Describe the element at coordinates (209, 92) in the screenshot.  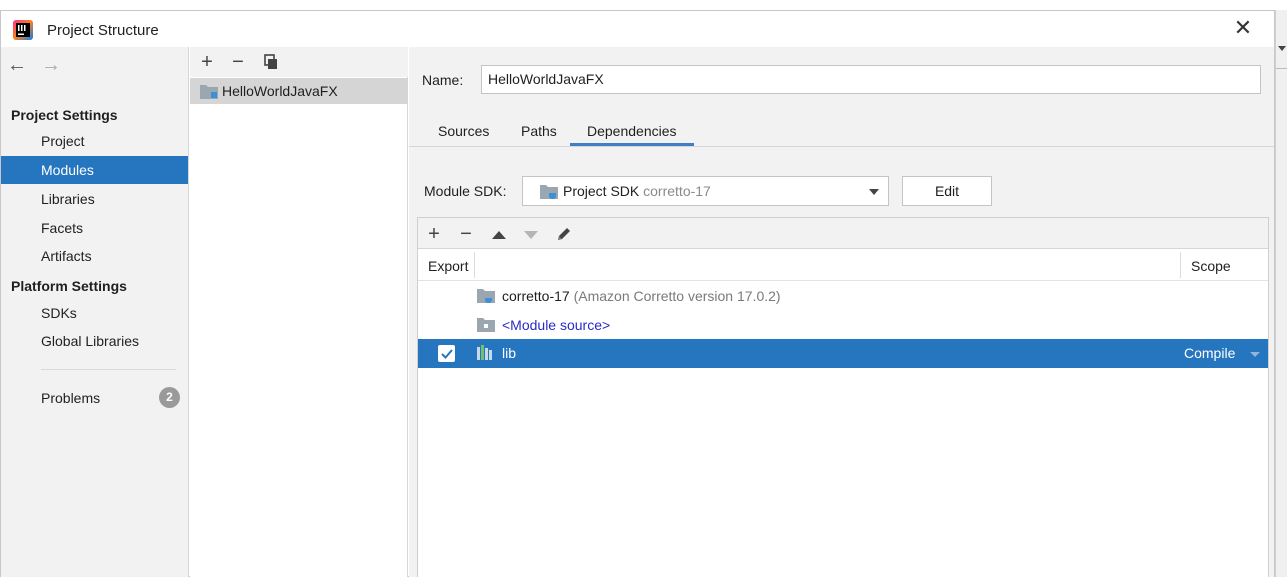
I see `module-folder-icon` at that location.